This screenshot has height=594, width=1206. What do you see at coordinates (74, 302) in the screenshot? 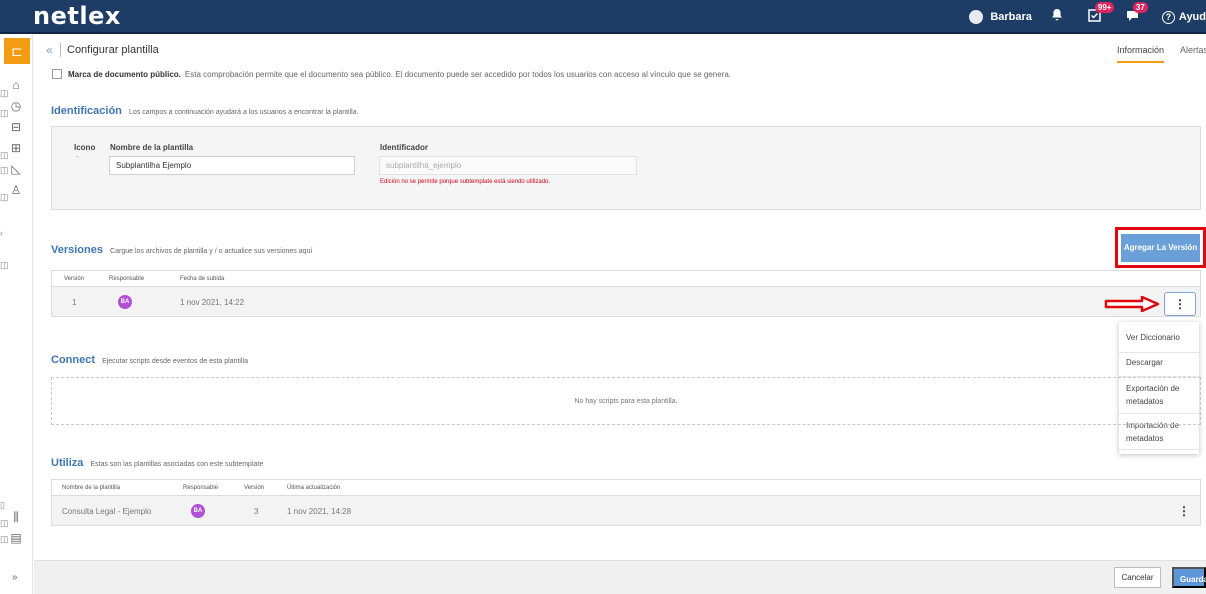
I see `version-number: 1` at bounding box center [74, 302].